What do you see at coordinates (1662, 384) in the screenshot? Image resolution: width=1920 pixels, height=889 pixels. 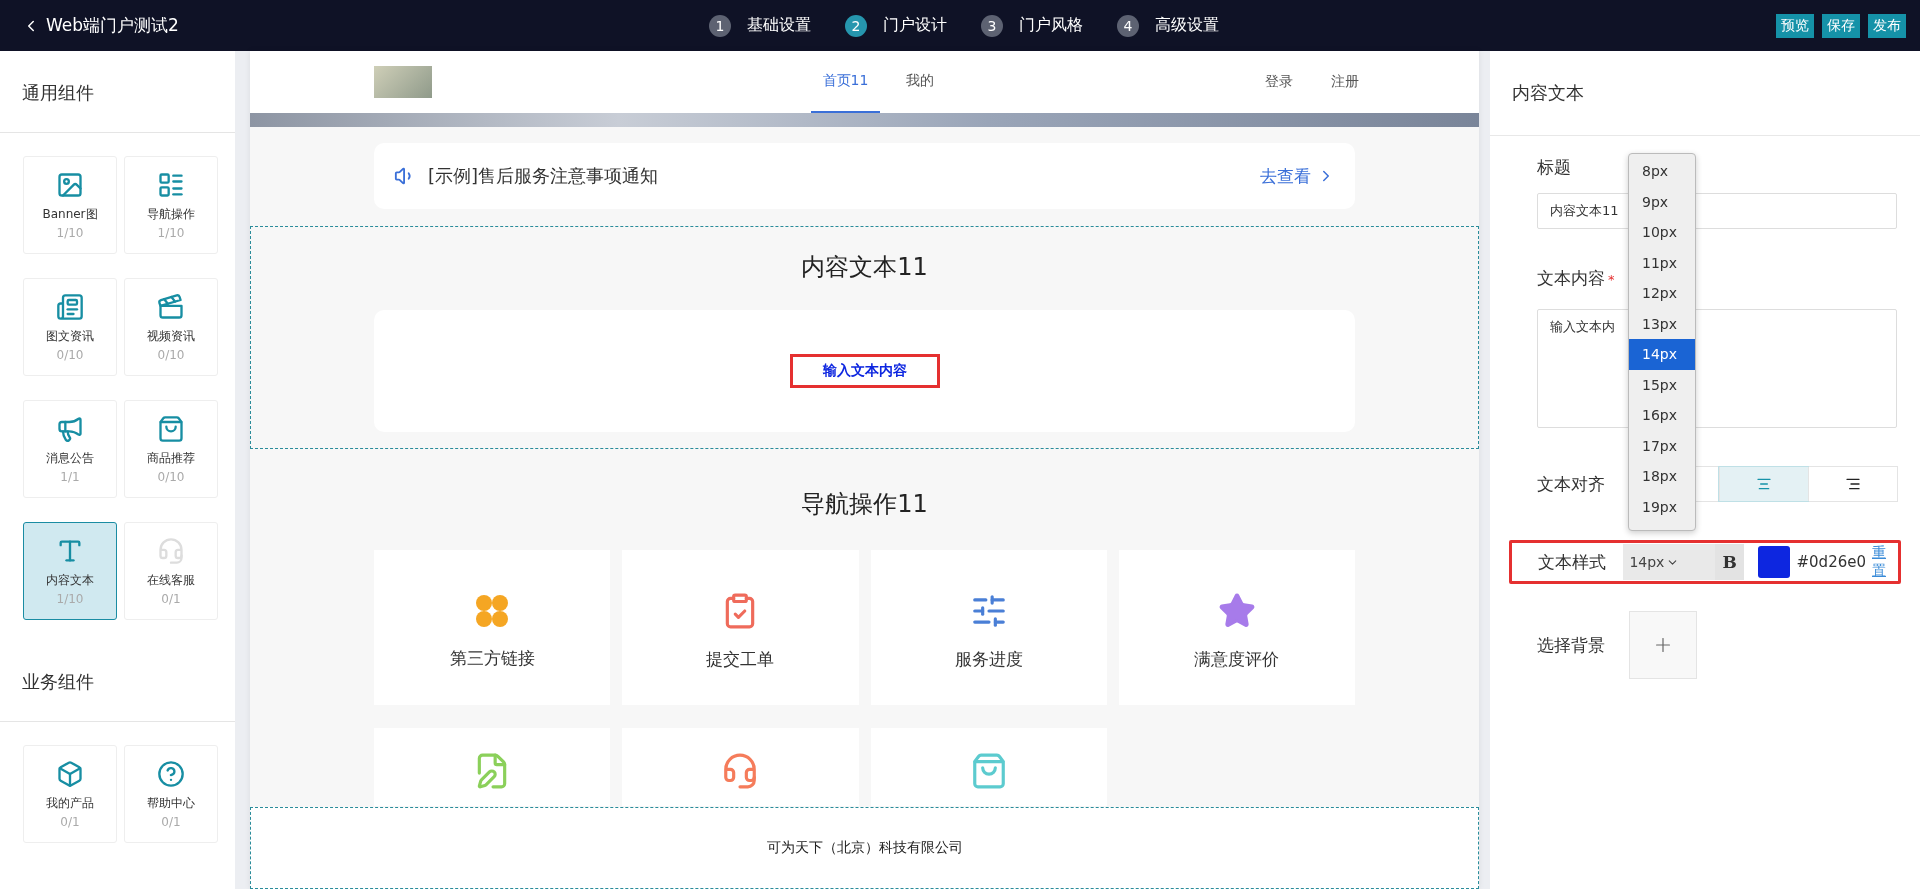 I see `font-size-option: 15px` at bounding box center [1662, 384].